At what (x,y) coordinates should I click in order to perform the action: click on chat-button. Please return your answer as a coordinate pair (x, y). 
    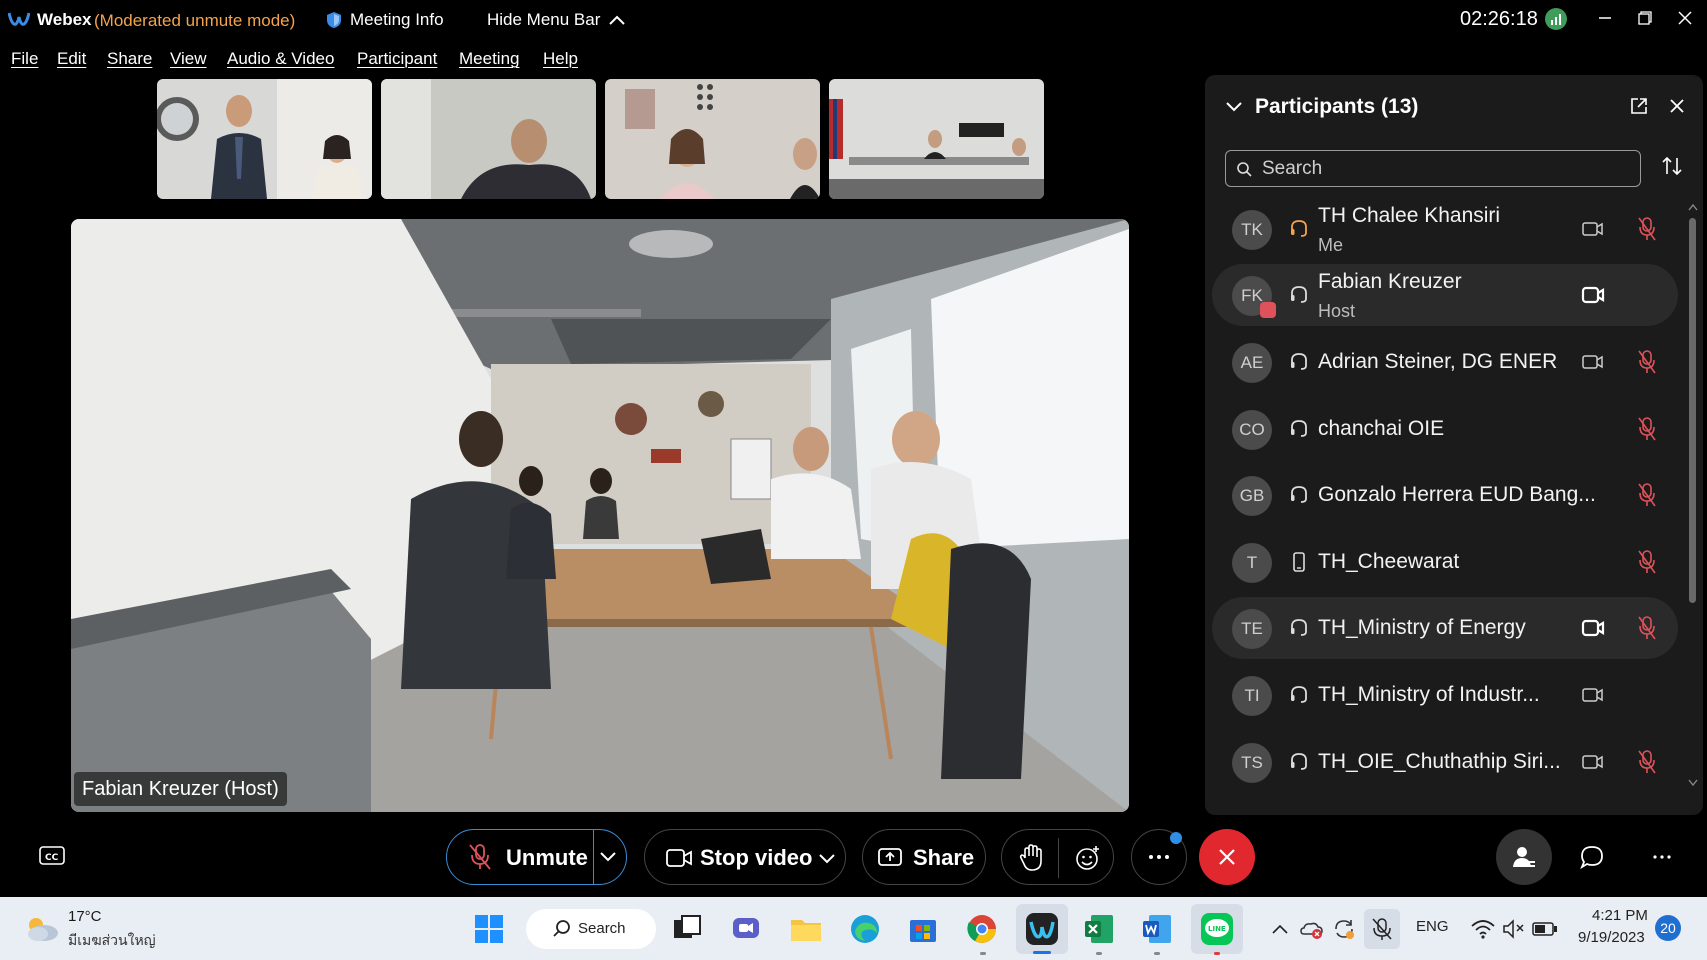
    Looking at the image, I should click on (1592, 857).